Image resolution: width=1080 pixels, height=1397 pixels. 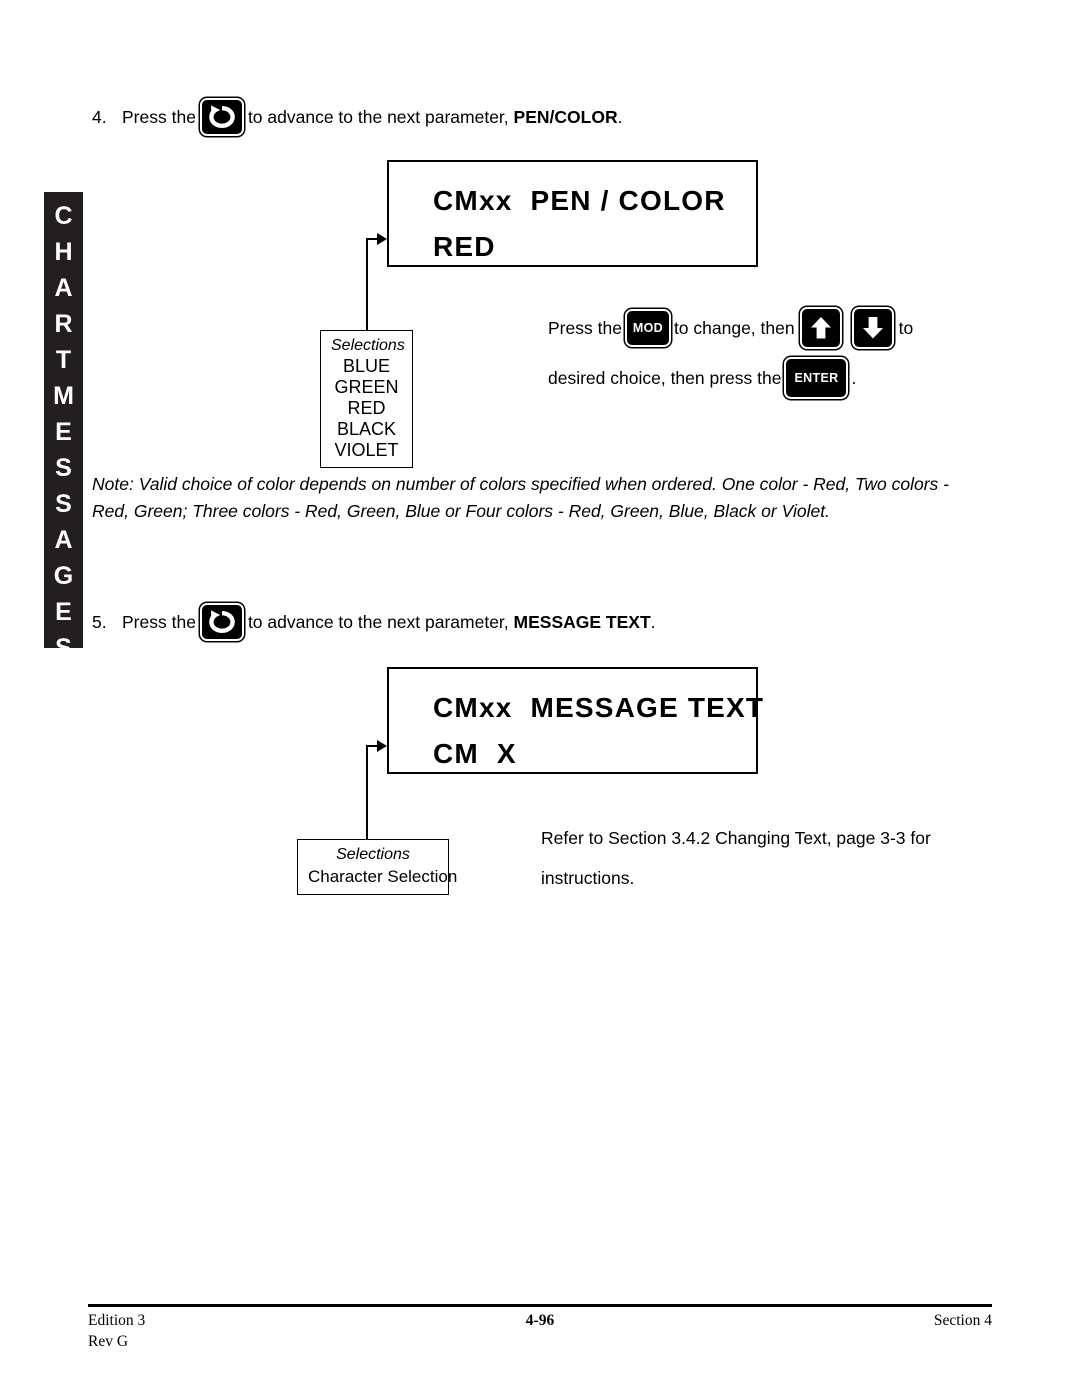 What do you see at coordinates (366, 429) in the screenshot?
I see `selection-option: BLACK` at bounding box center [366, 429].